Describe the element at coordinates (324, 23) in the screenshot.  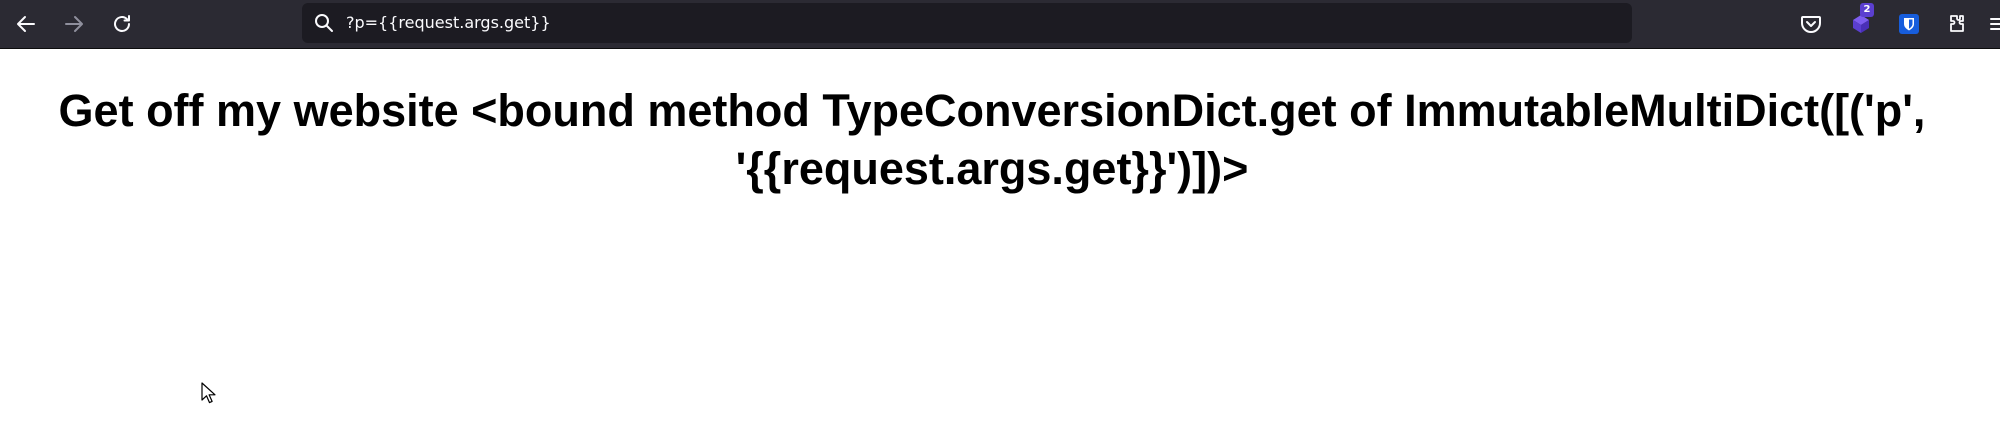
I see `search-icon` at that location.